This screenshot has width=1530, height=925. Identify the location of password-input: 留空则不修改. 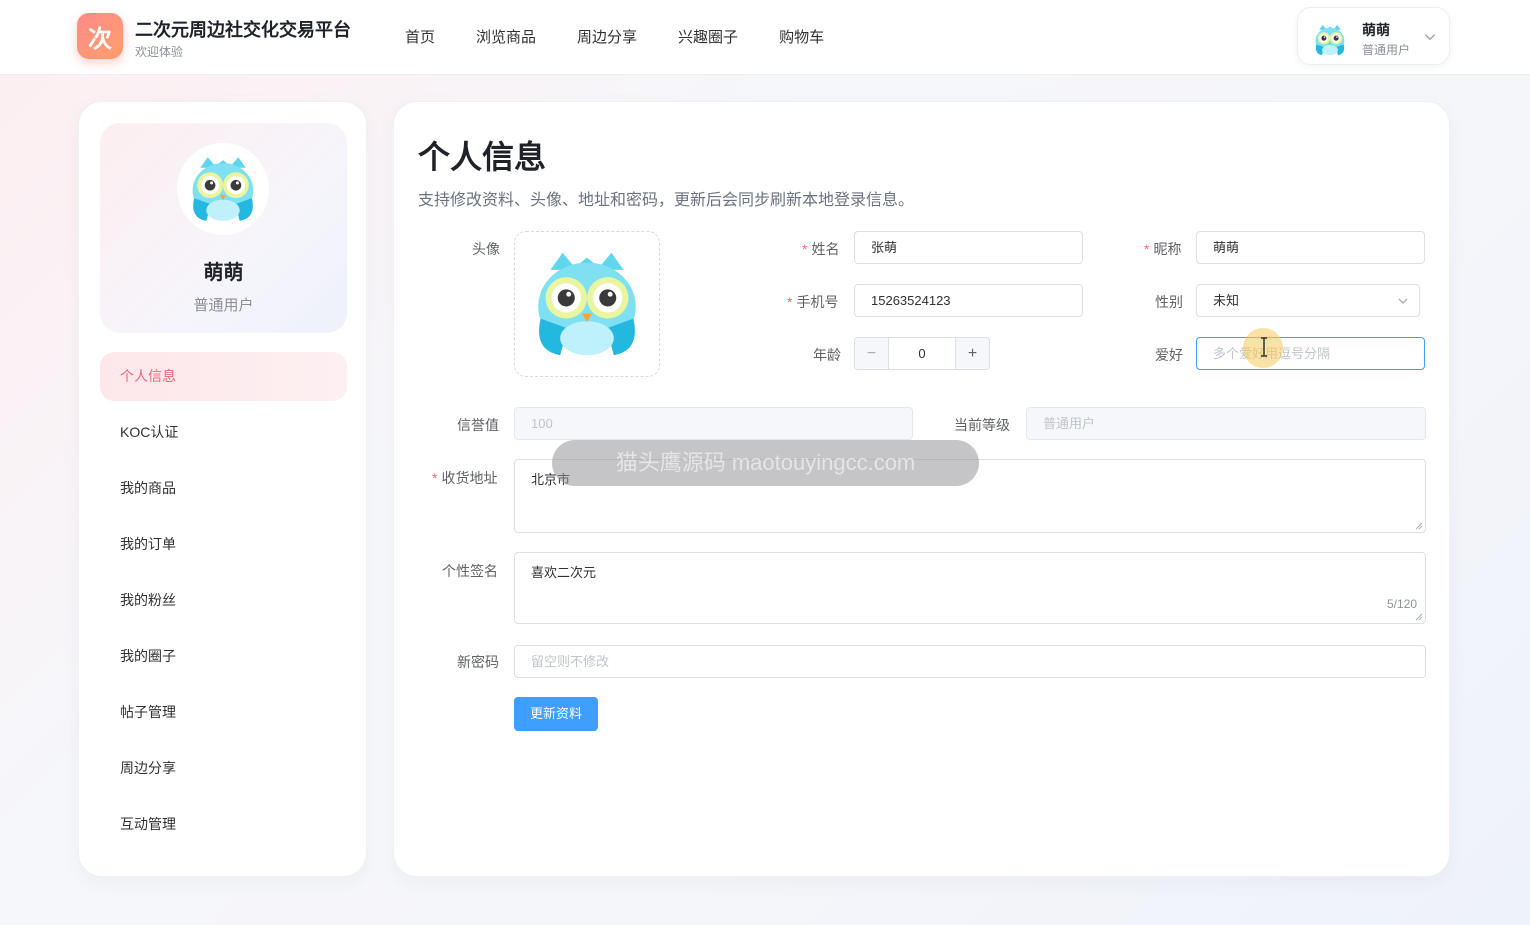
(970, 661).